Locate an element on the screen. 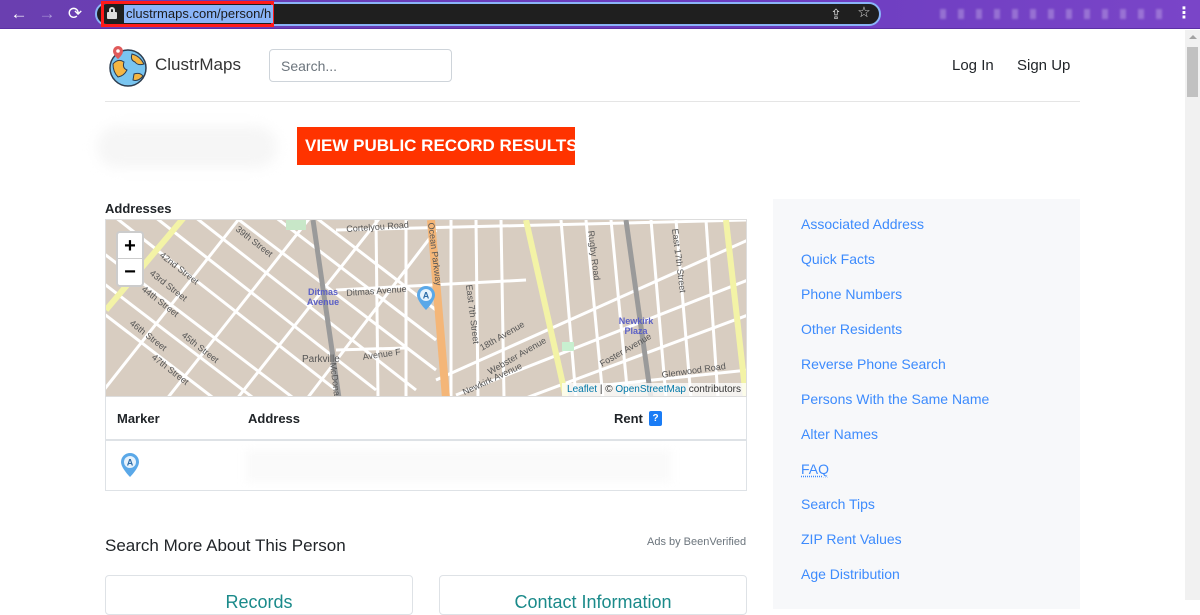 The width and height of the screenshot is (1200, 615). marker-letter: A is located at coordinates (130, 463).